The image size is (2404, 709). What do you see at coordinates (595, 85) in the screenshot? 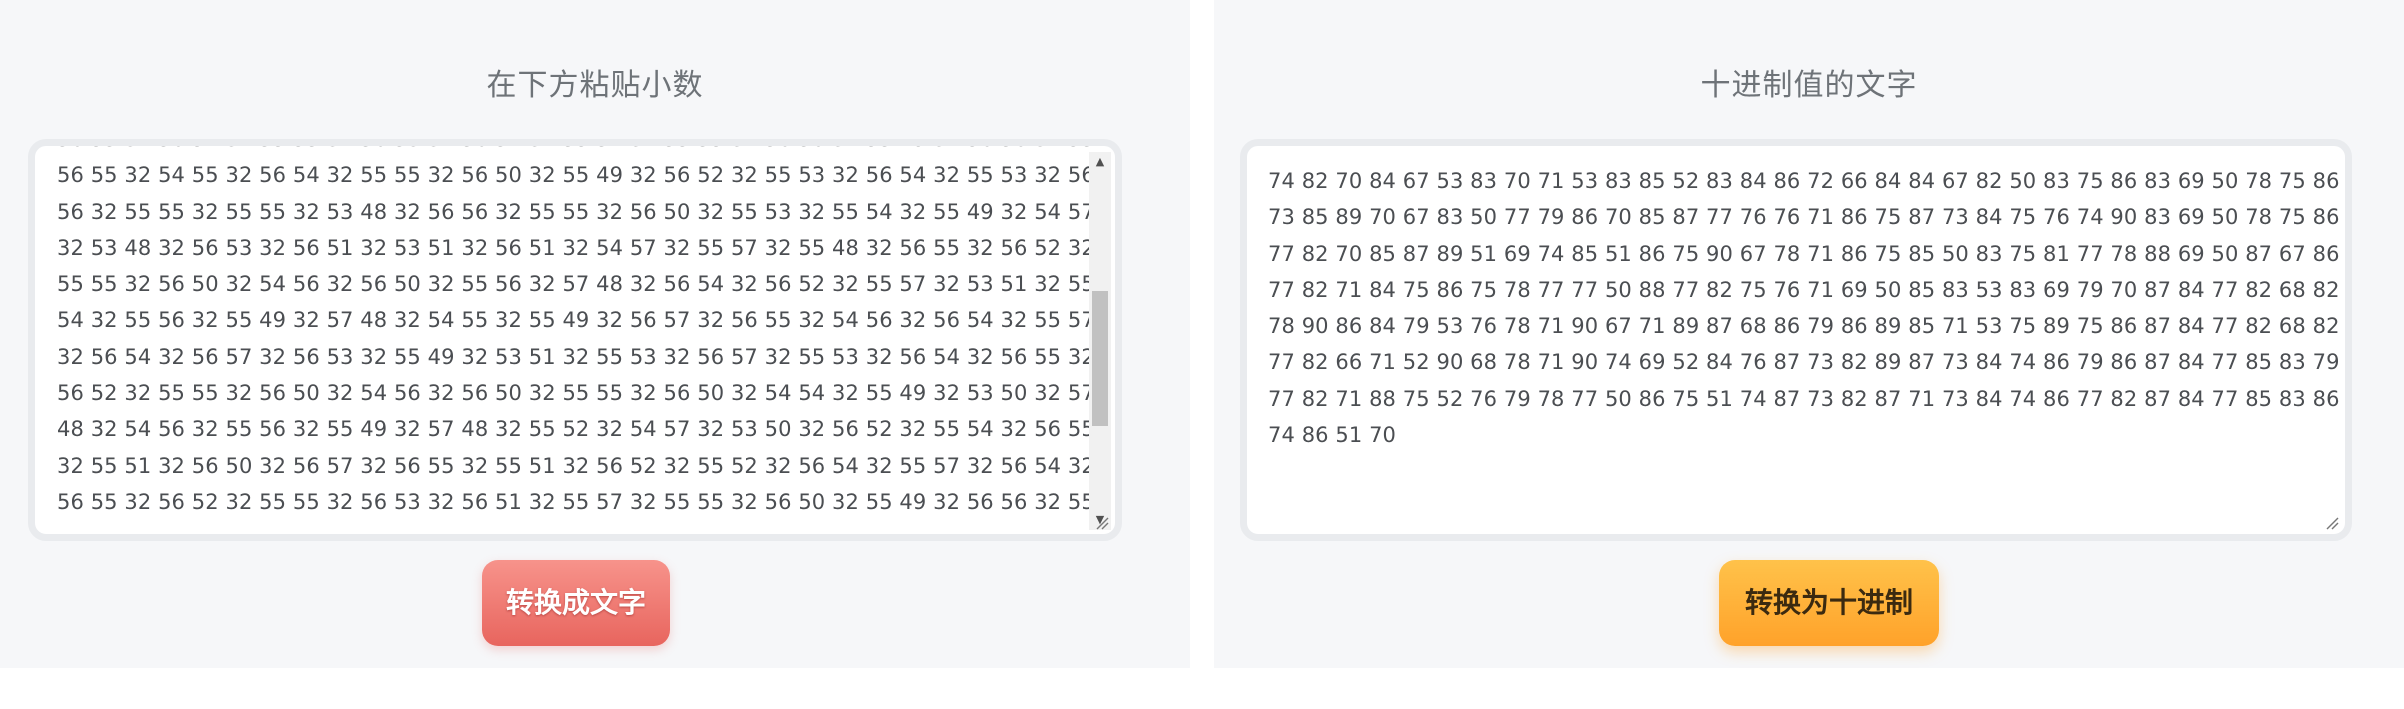
I see `panel-title: 在下方粘贴小数` at bounding box center [595, 85].